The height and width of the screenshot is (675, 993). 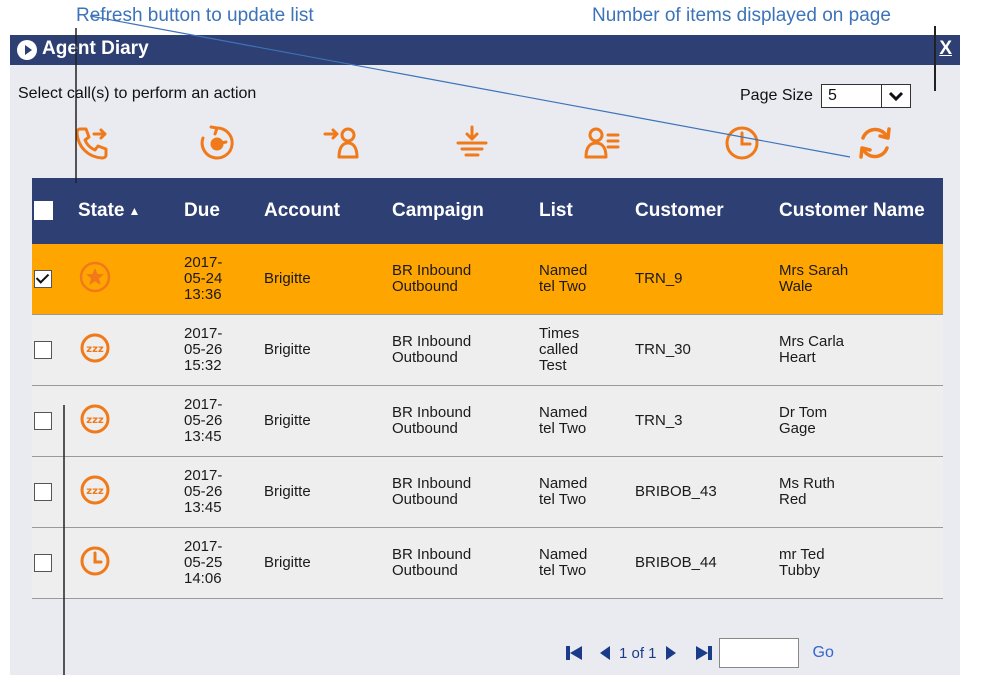 I want to click on column-header-due: Due, so click(x=222, y=211).